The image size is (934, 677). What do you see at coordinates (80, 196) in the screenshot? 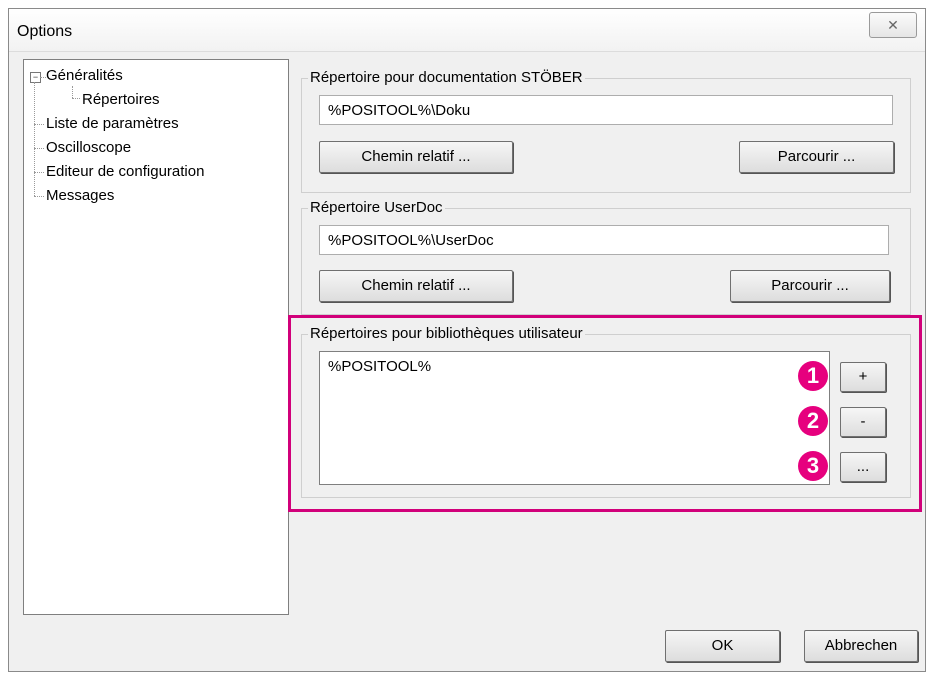
I see `tree-item-messages: Messages` at bounding box center [80, 196].